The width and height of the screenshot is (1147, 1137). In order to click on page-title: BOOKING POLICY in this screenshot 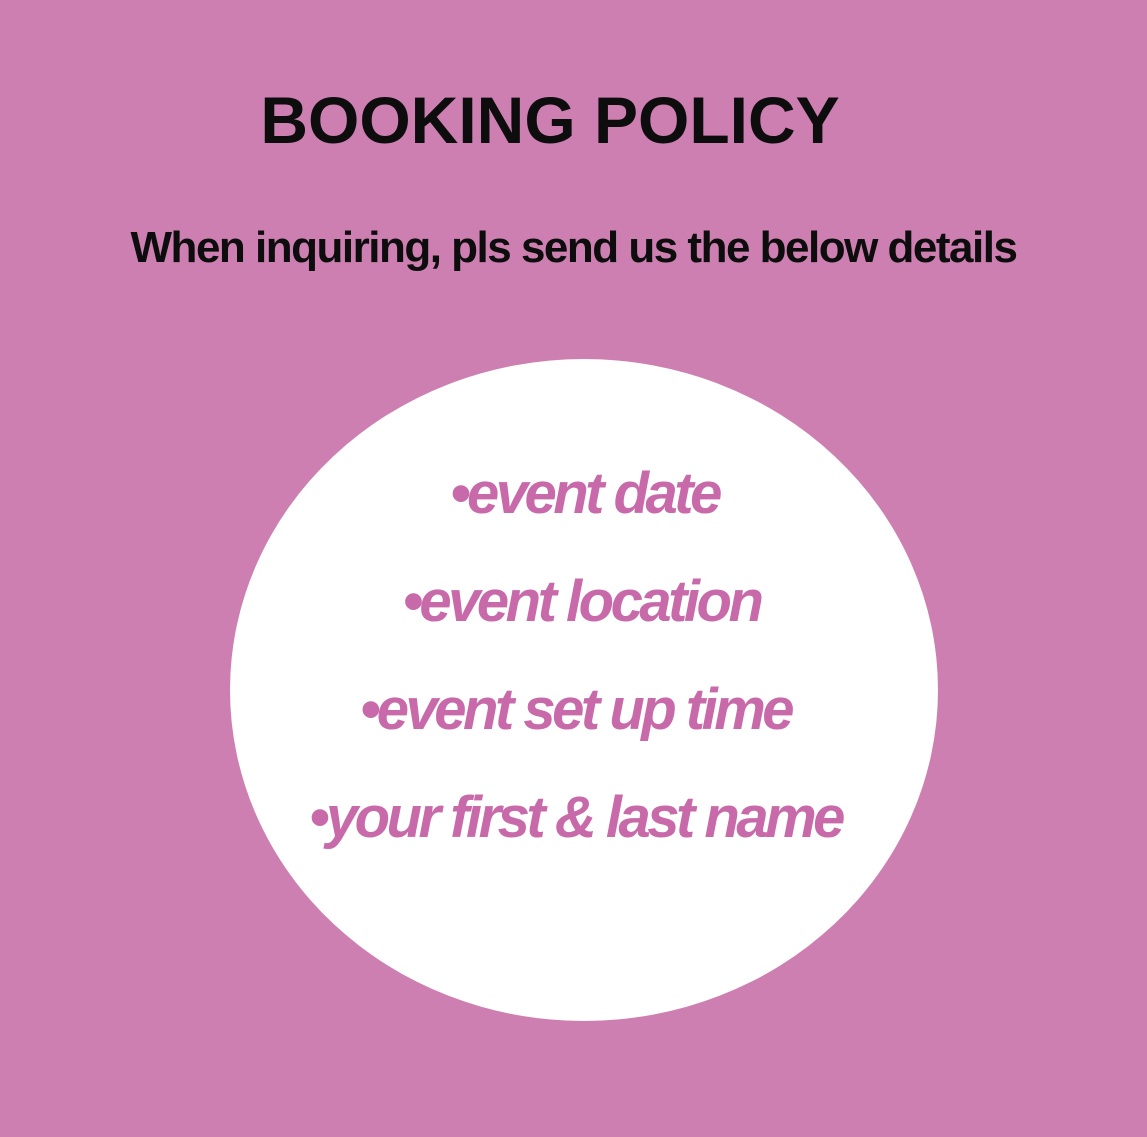, I will do `click(550, 120)`.